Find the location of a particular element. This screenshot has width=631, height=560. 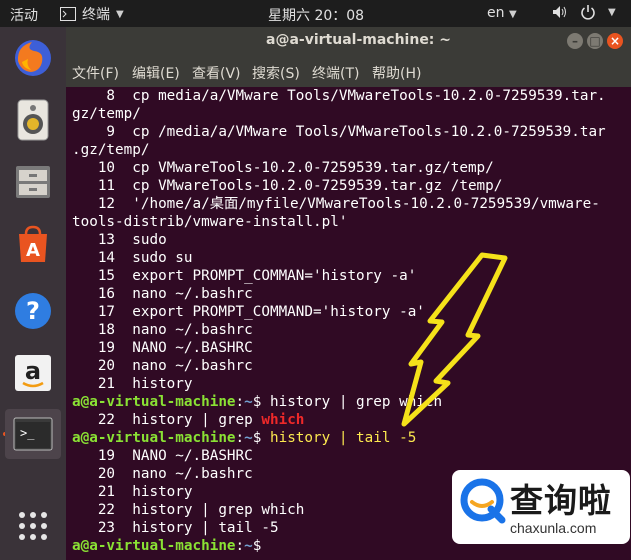

prompt-line: a@a-virtual-machine:~$ is located at coordinates (171, 546).